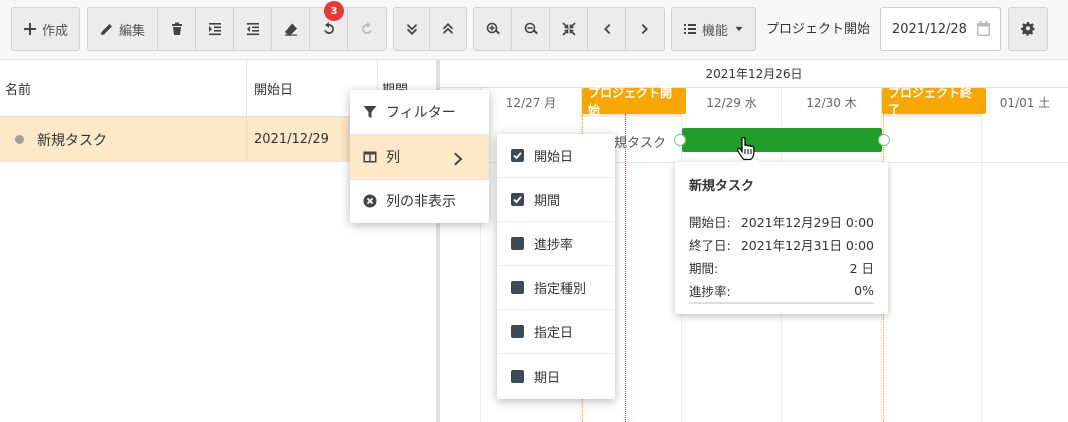 This screenshot has width=1068, height=422. What do you see at coordinates (123, 29) in the screenshot?
I see `edit-button: 編集` at bounding box center [123, 29].